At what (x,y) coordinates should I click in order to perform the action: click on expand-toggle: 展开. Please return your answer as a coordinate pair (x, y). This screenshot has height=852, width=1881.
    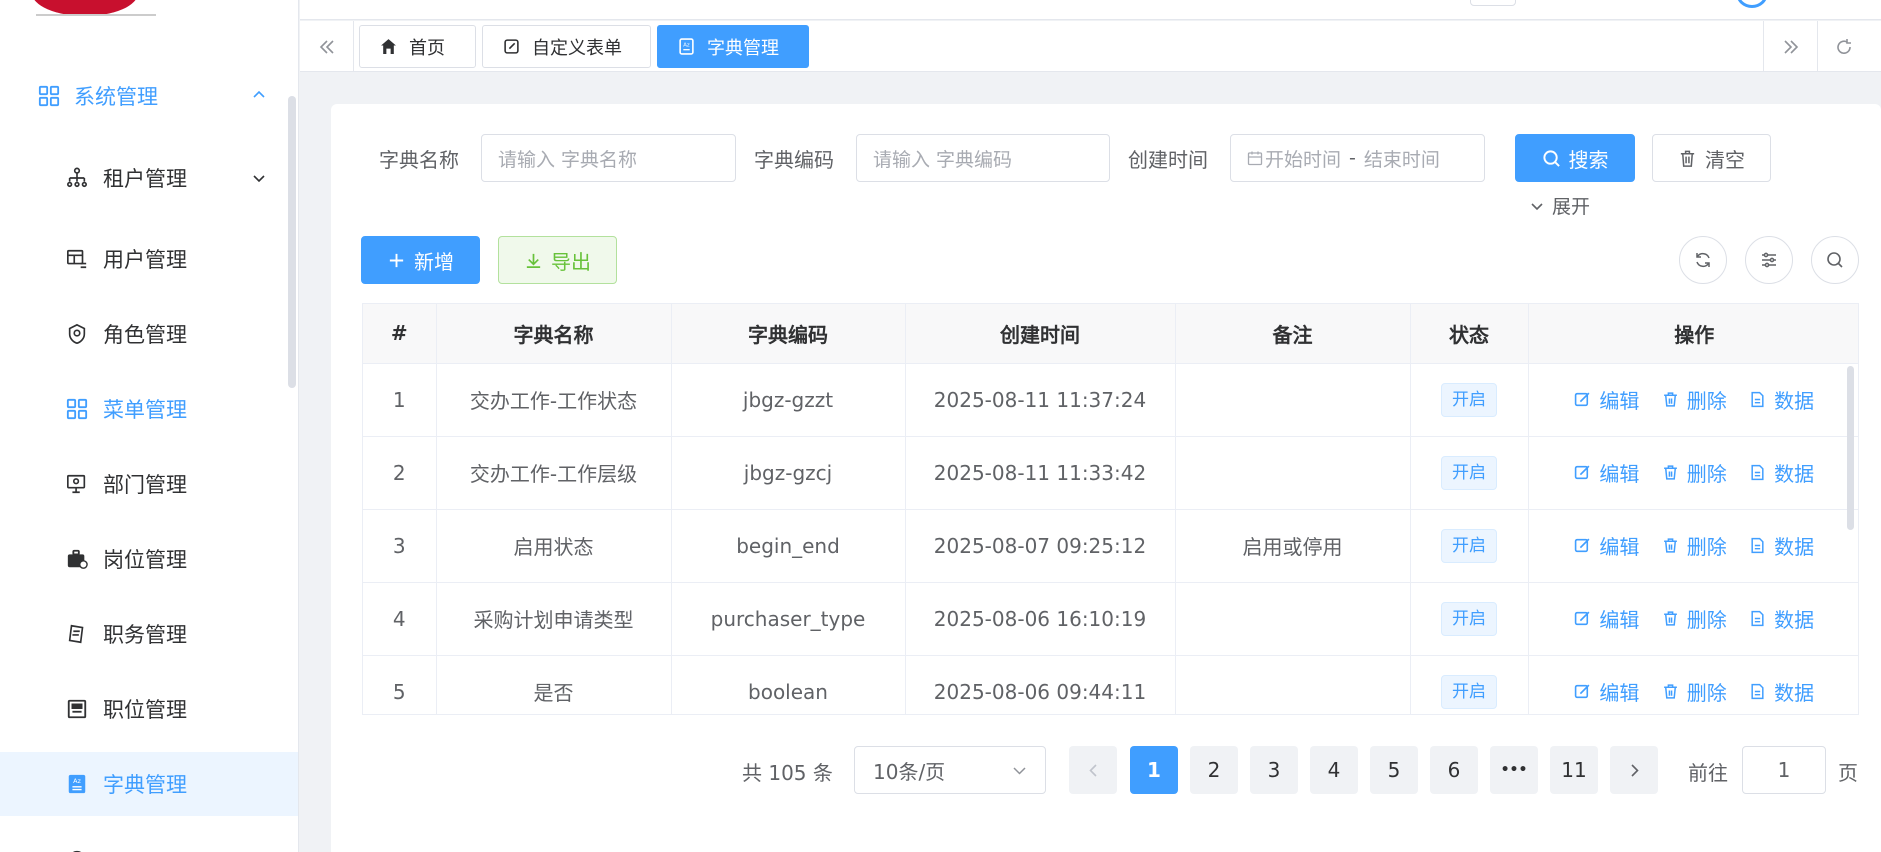
    Looking at the image, I should click on (1560, 205).